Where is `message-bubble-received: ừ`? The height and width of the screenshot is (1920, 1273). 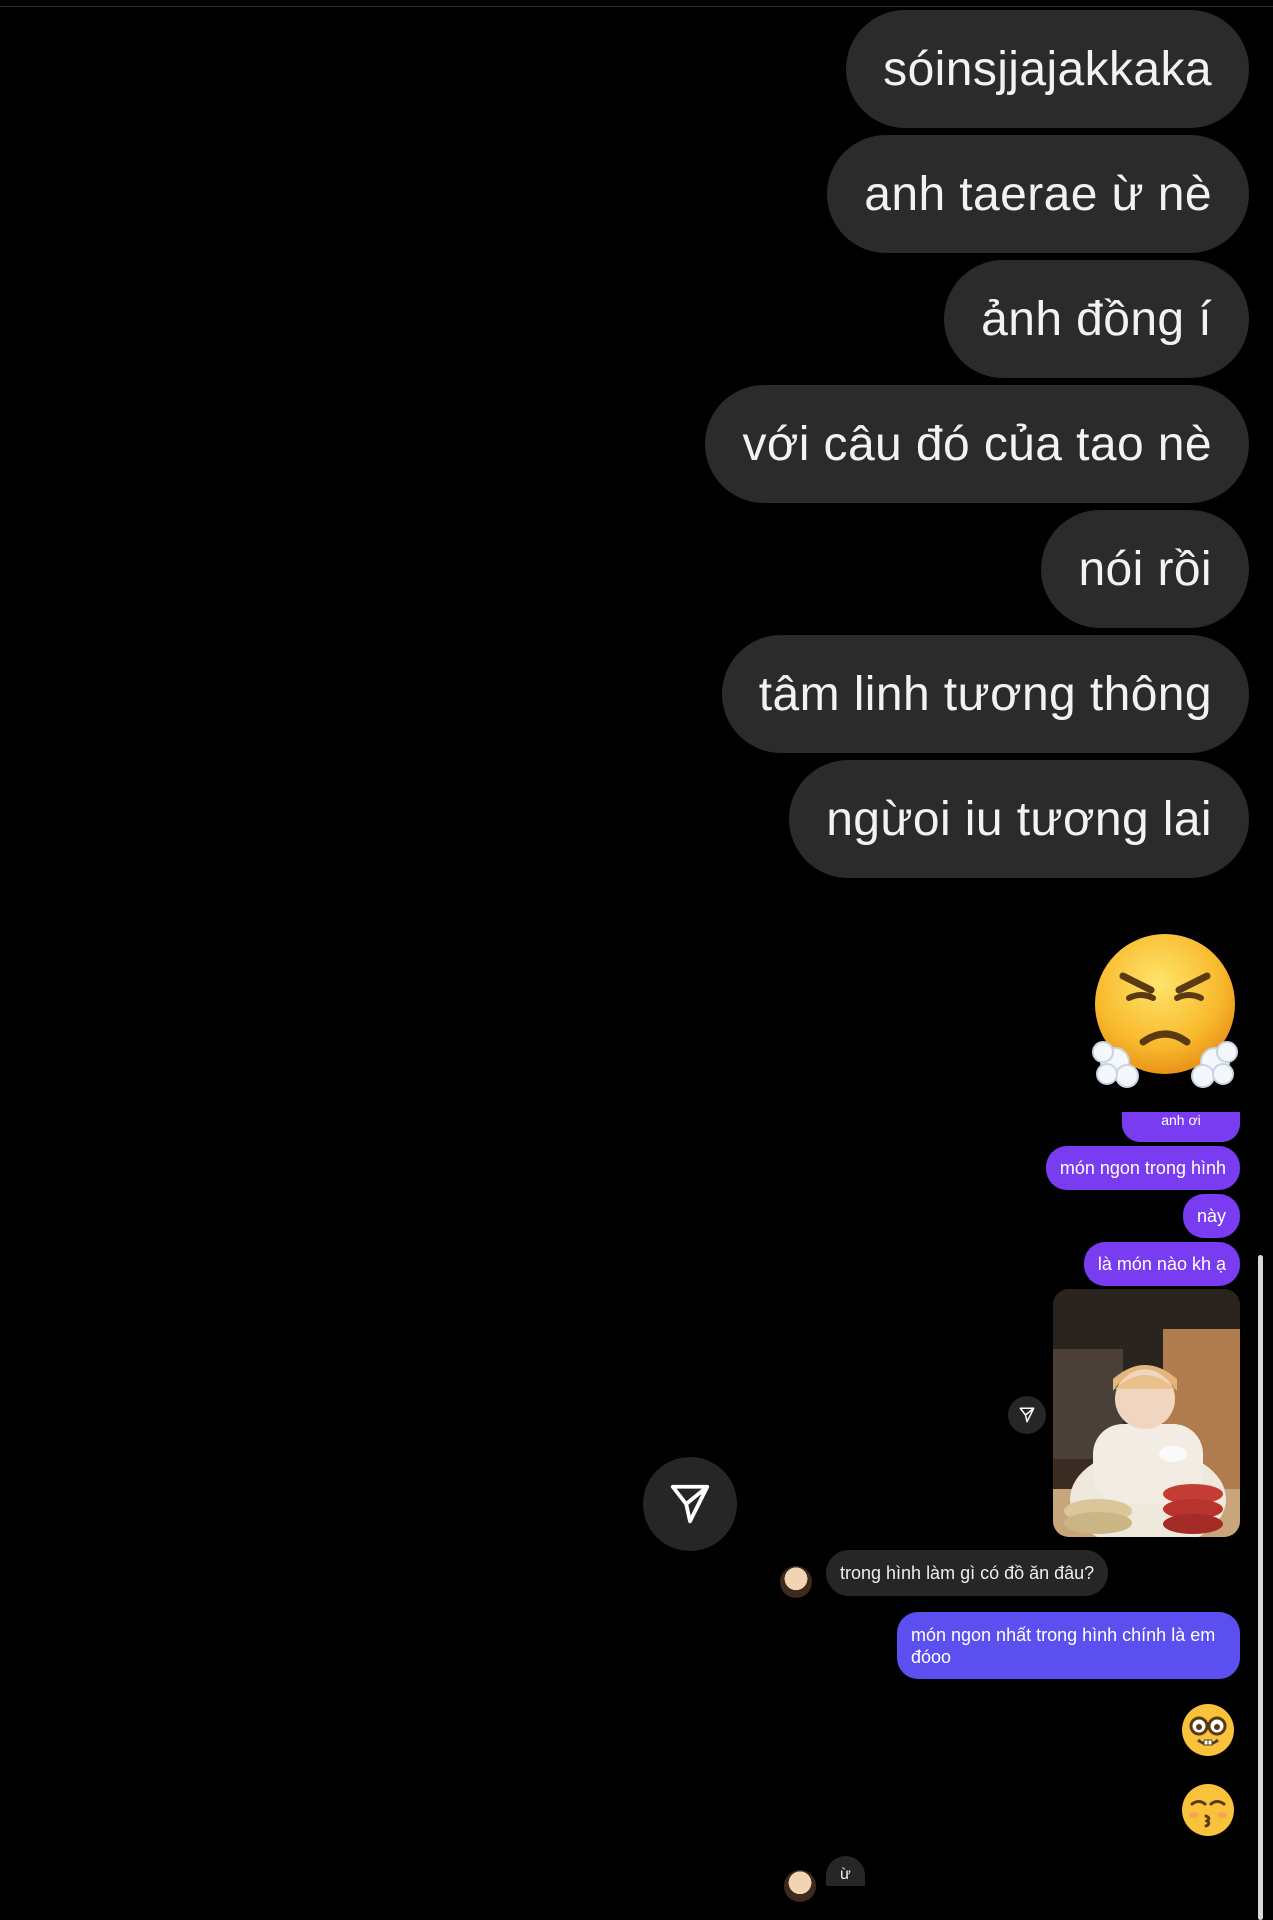 message-bubble-received: ừ is located at coordinates (845, 1871).